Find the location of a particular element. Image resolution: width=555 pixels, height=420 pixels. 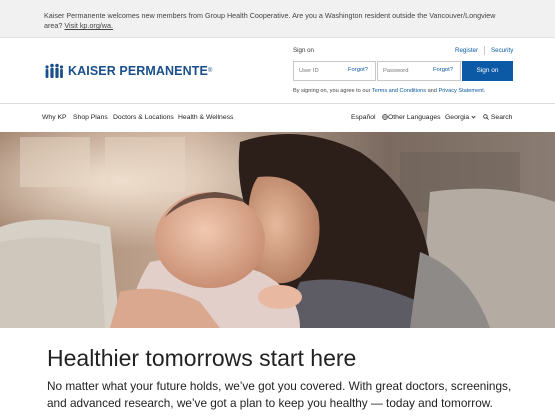

other-languages-label: Other Languages is located at coordinates (414, 117).